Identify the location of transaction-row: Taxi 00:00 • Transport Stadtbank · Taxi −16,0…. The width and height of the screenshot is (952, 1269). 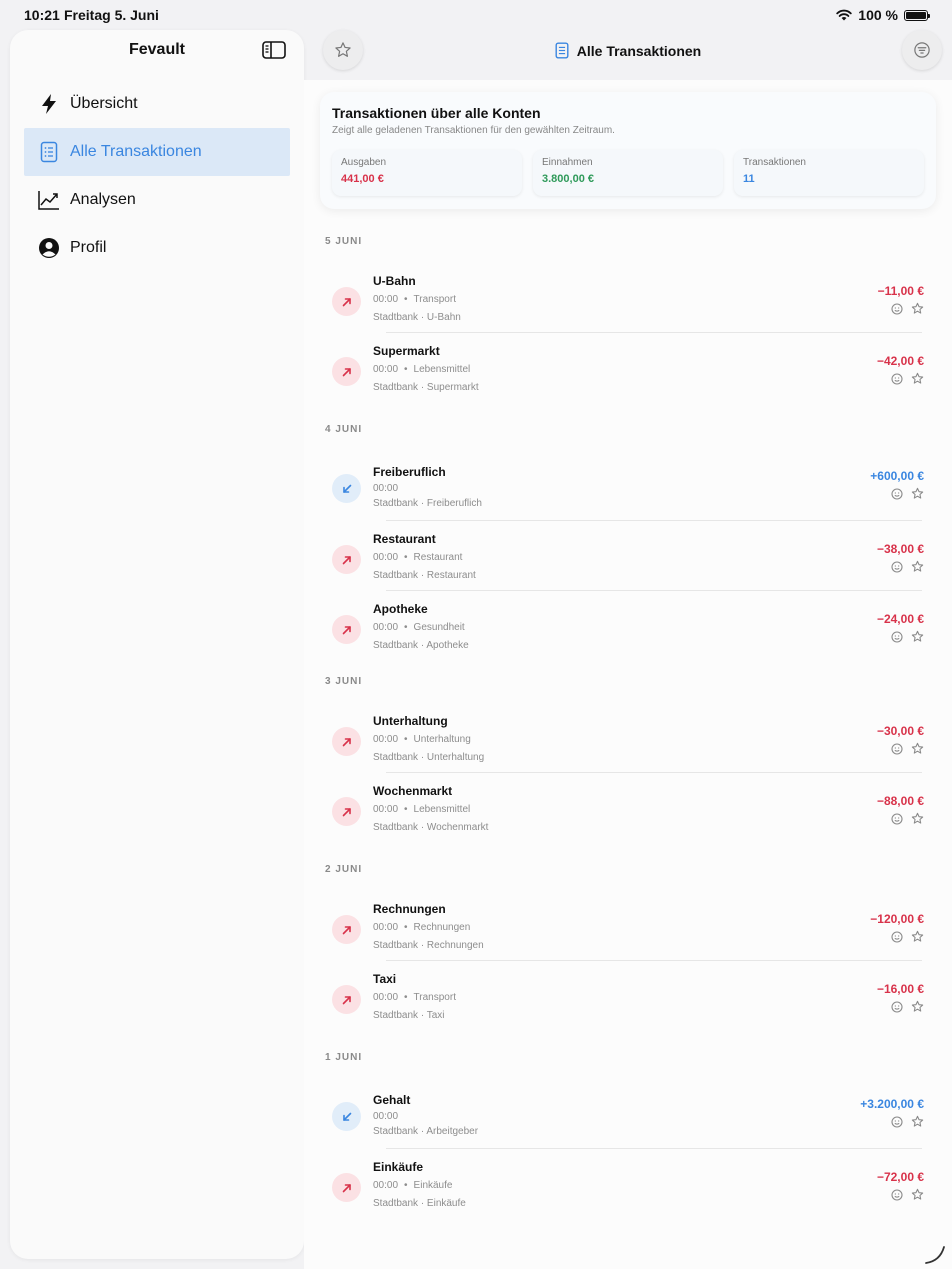
(628, 999).